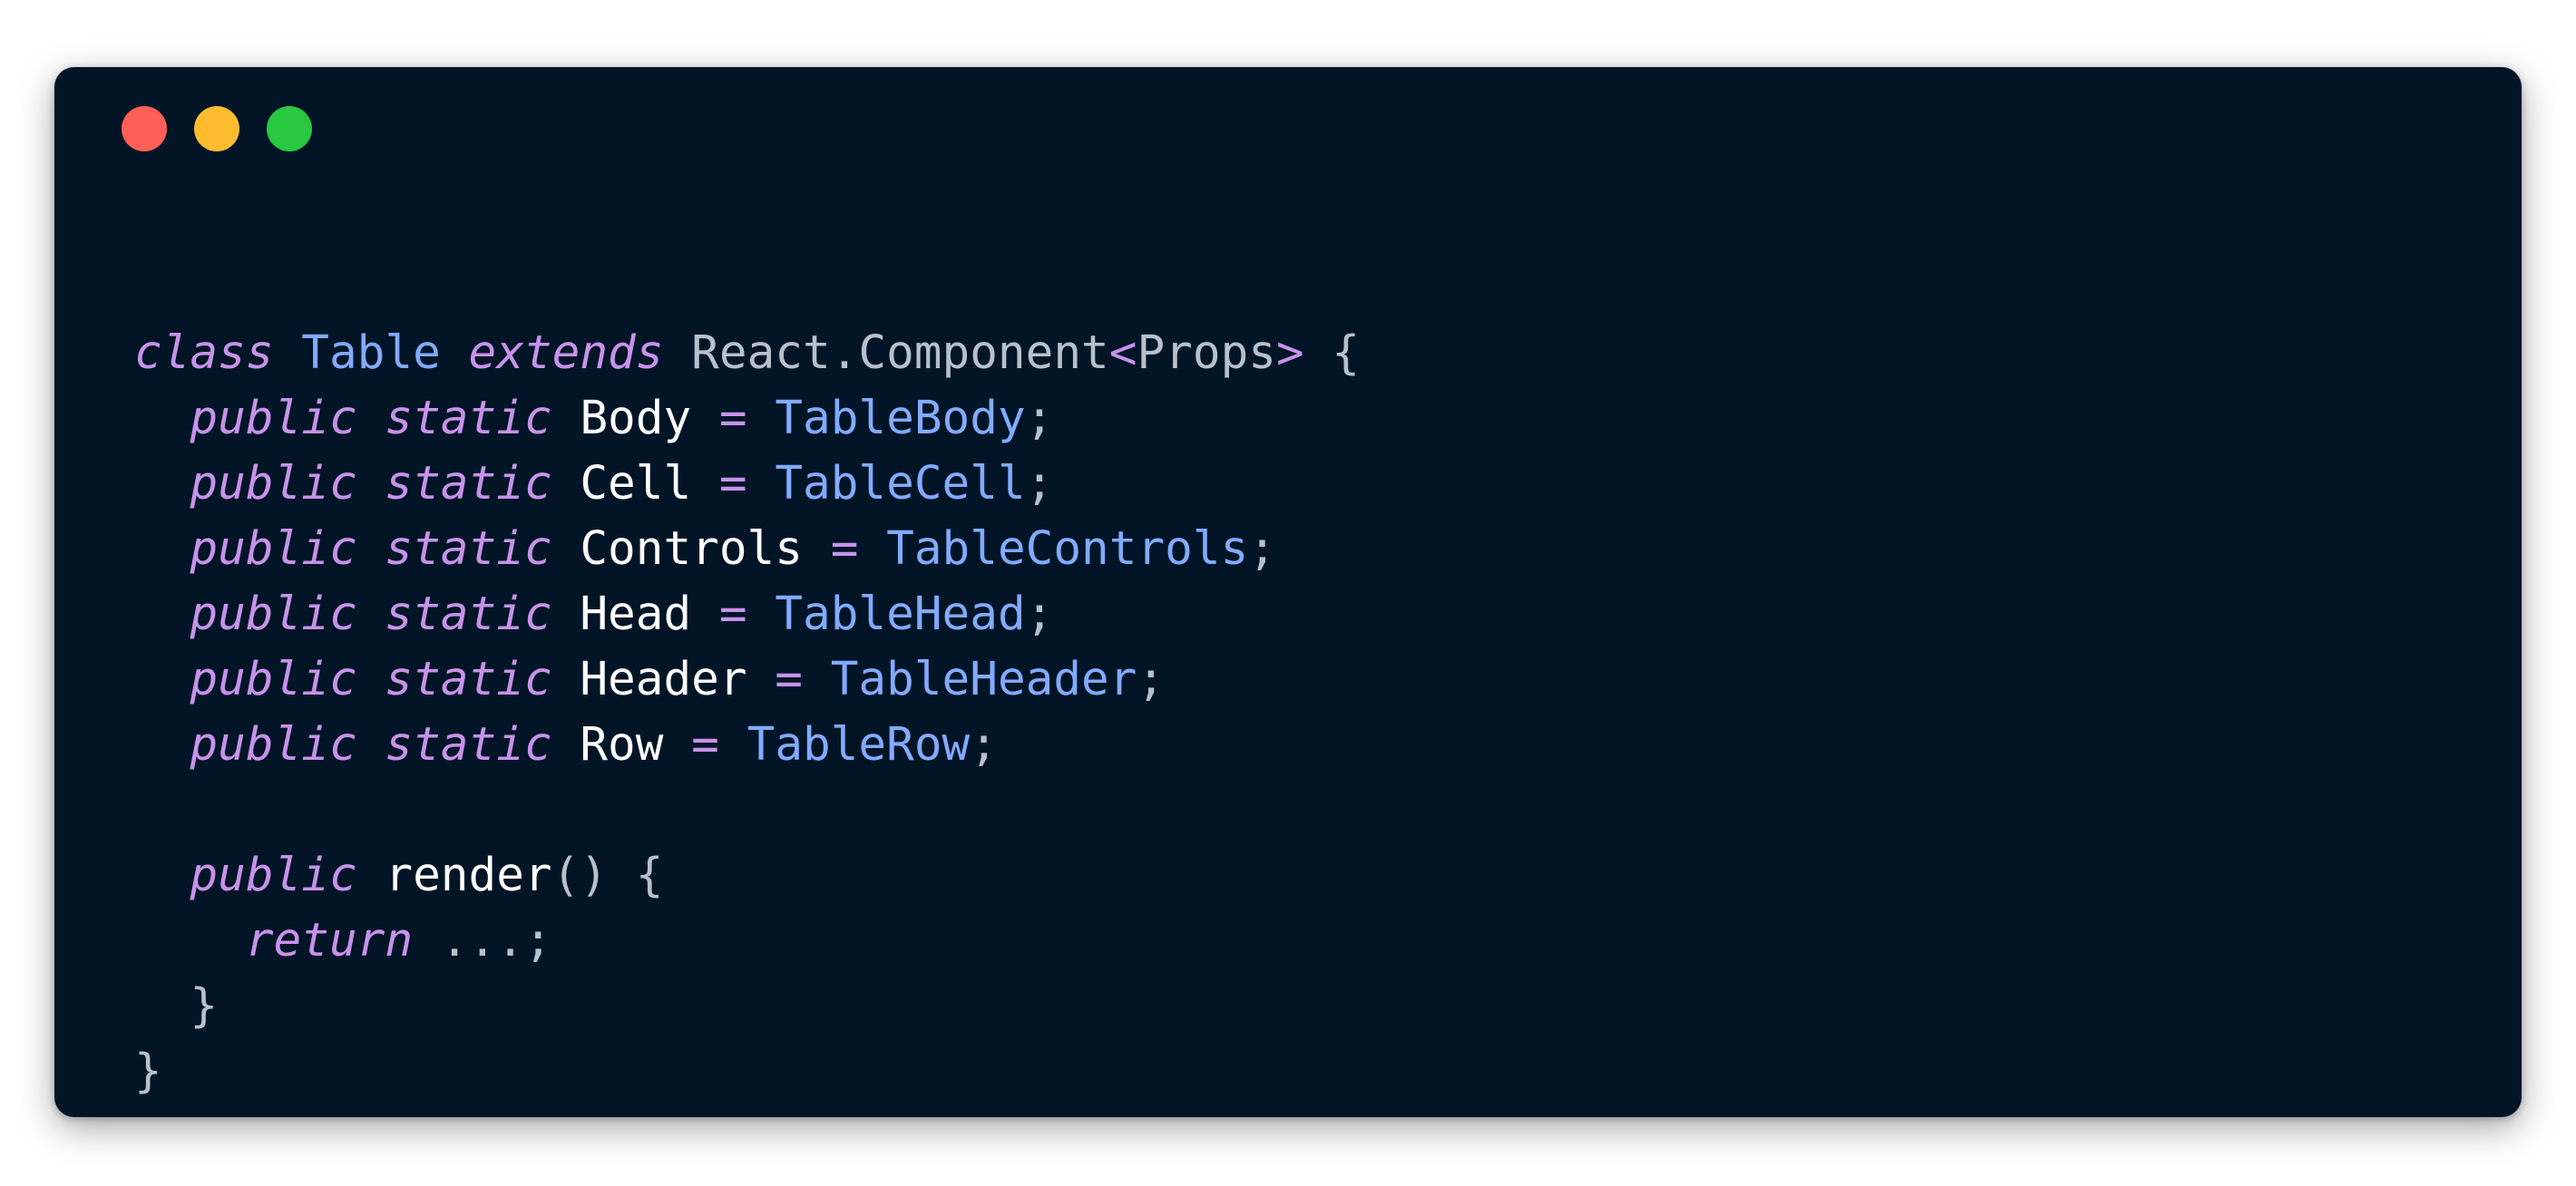 This screenshot has width=2576, height=1186. I want to click on code-token: TableHeader, so click(983, 679).